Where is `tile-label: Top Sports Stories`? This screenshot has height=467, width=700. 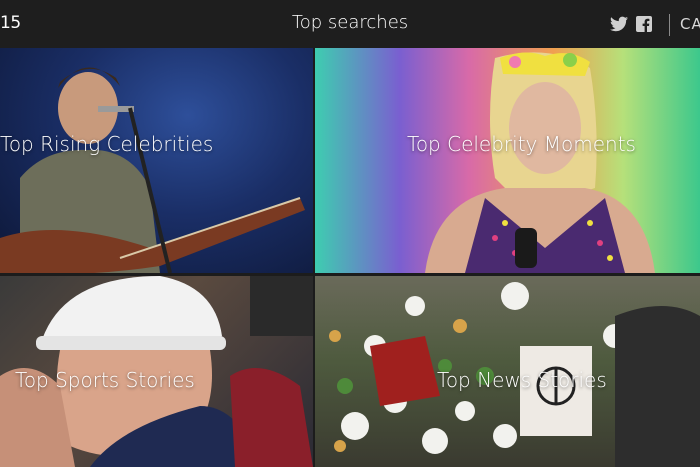
tile-label: Top Sports Stories is located at coordinates (105, 380).